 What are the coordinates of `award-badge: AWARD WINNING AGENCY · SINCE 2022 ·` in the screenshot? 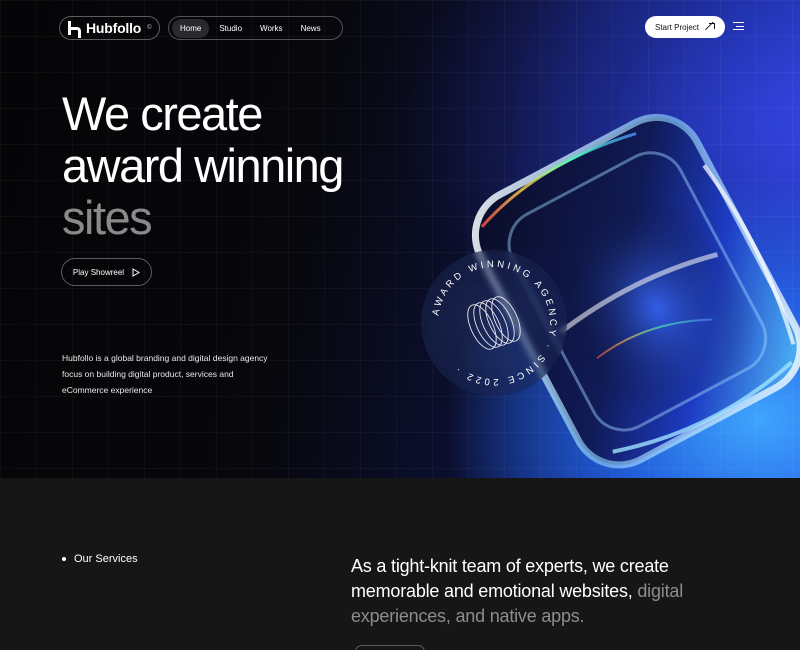 It's located at (494, 323).